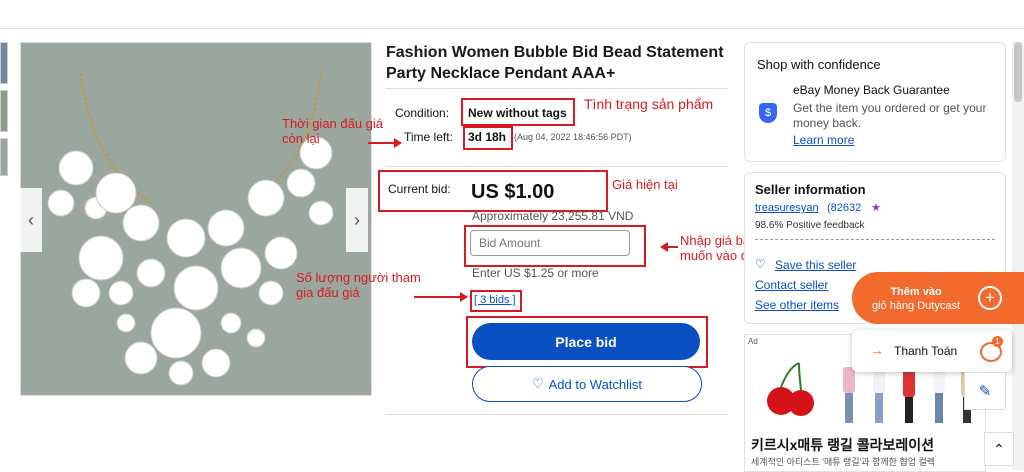  What do you see at coordinates (1018, 72) in the screenshot?
I see `scrollbar-thumb` at bounding box center [1018, 72].